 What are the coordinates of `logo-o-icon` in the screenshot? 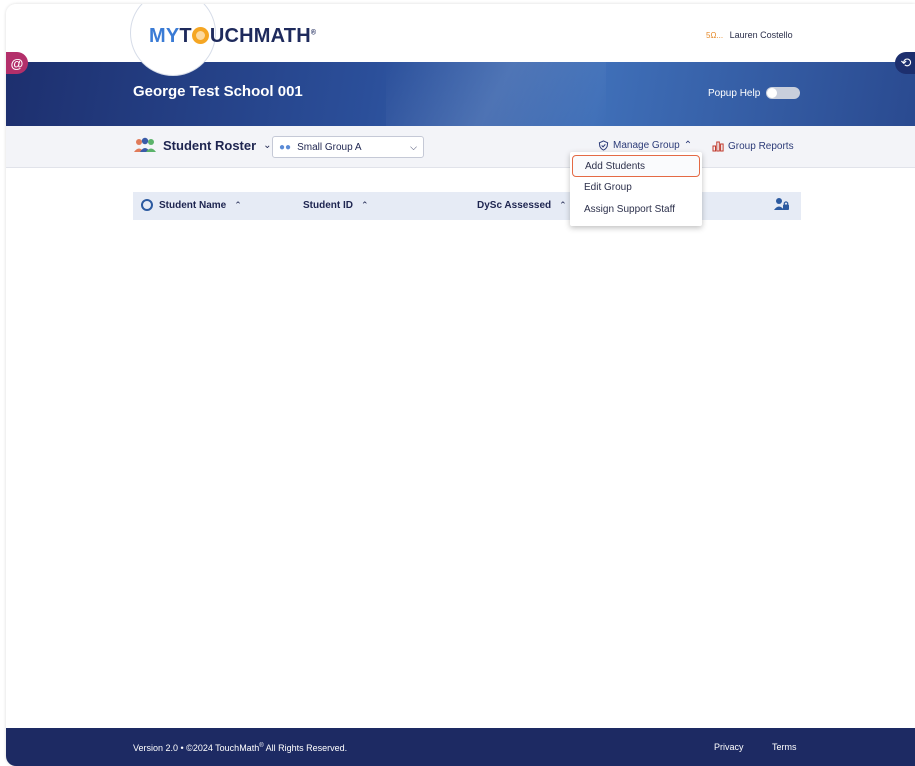 It's located at (201, 35).